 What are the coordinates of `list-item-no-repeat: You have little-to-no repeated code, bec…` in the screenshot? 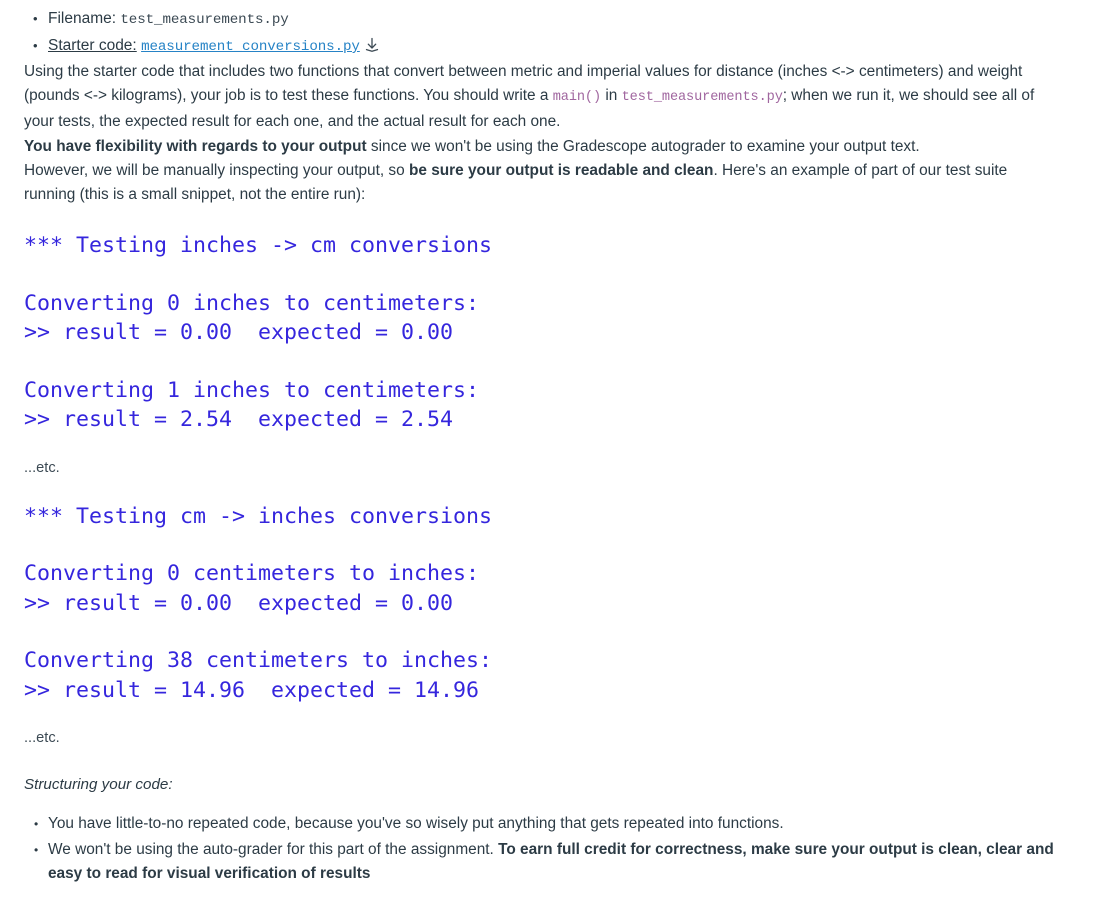 It's located at (544, 824).